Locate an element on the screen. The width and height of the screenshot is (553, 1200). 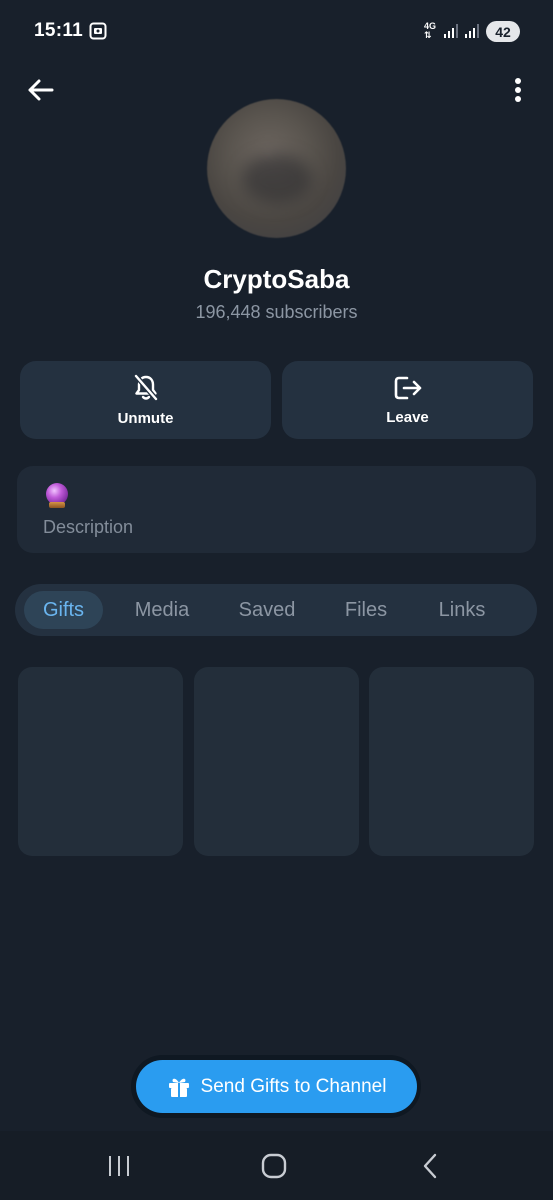
crystal-ball-icon is located at coordinates (57, 495).